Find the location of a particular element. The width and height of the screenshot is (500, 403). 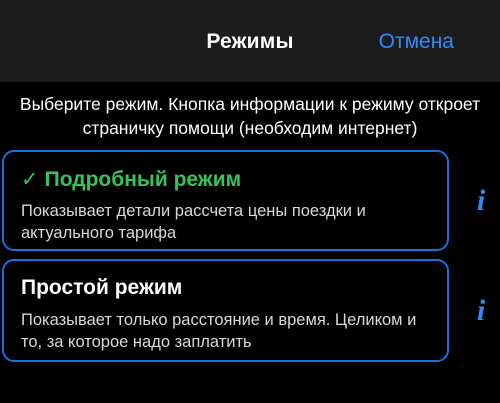

mode-title: ✓ Подробный режим is located at coordinates (131, 179).